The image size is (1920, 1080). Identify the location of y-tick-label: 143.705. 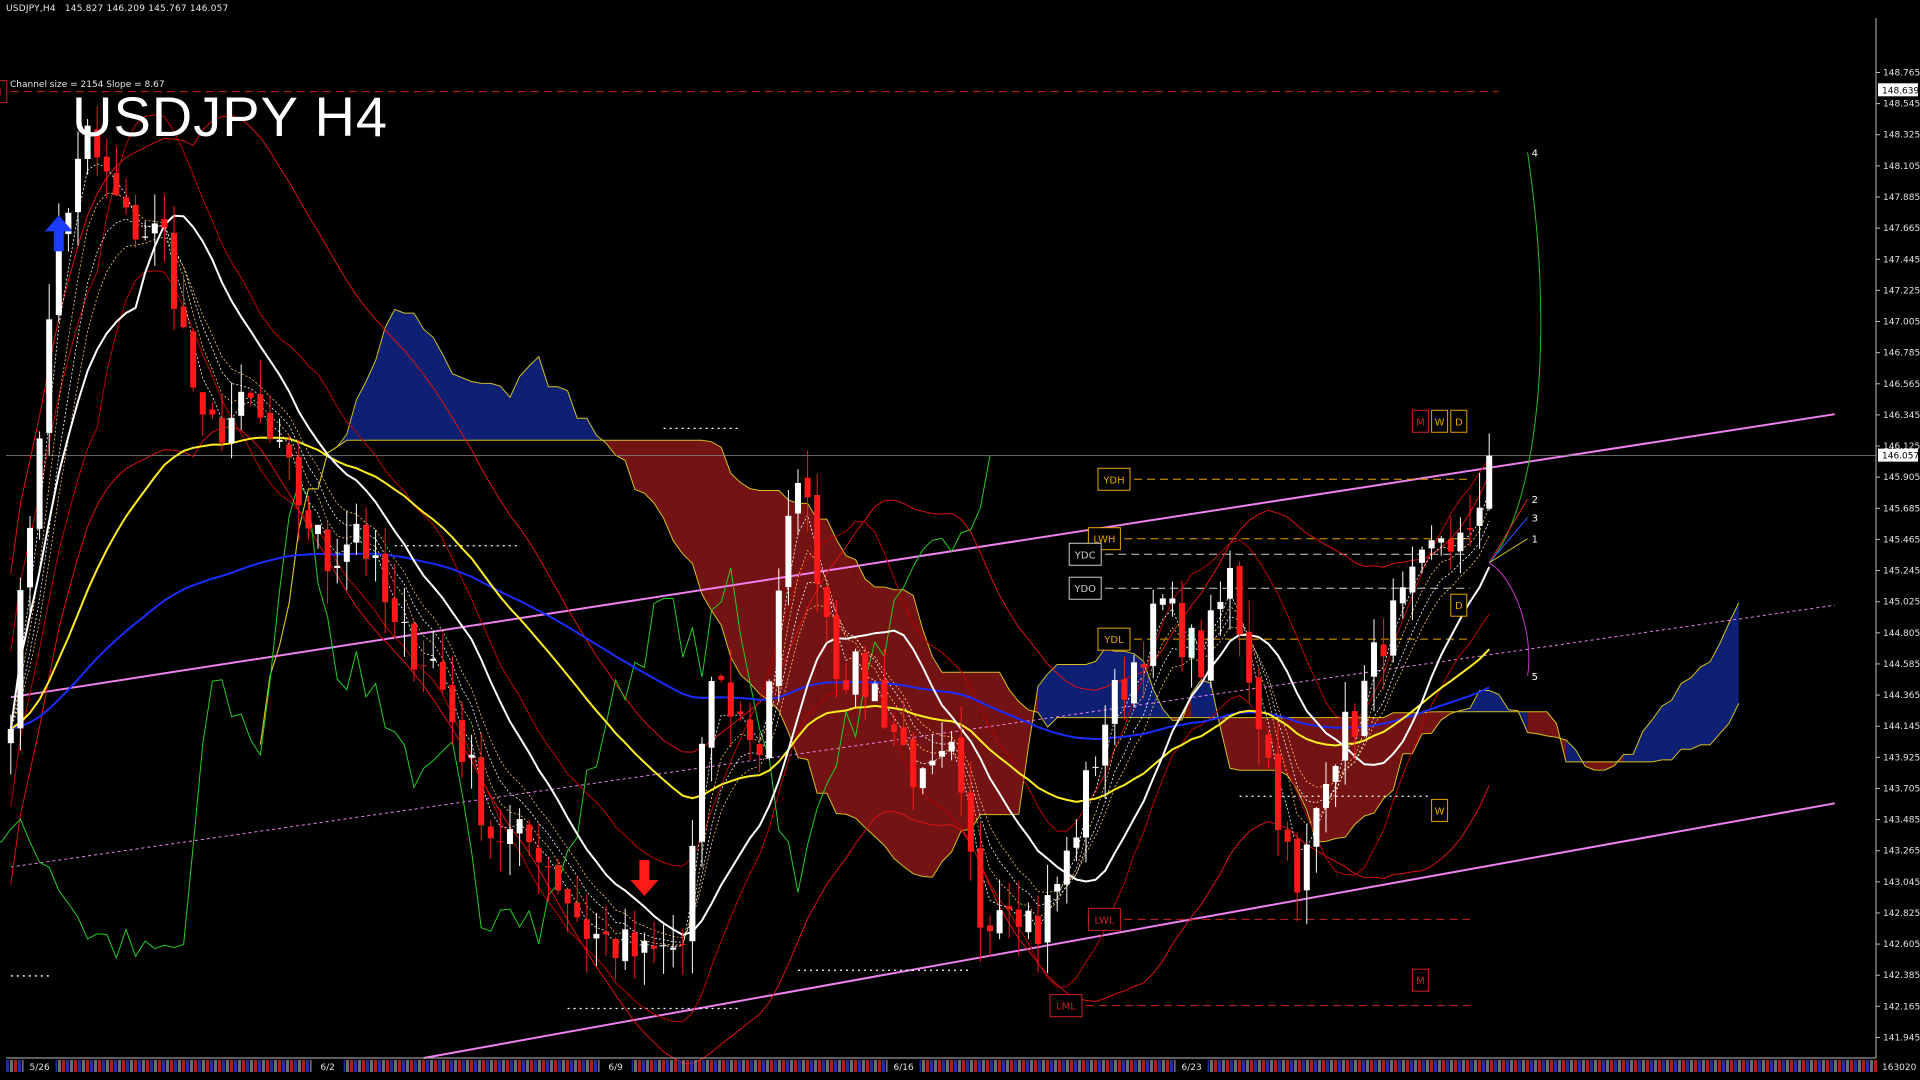
(1901, 789).